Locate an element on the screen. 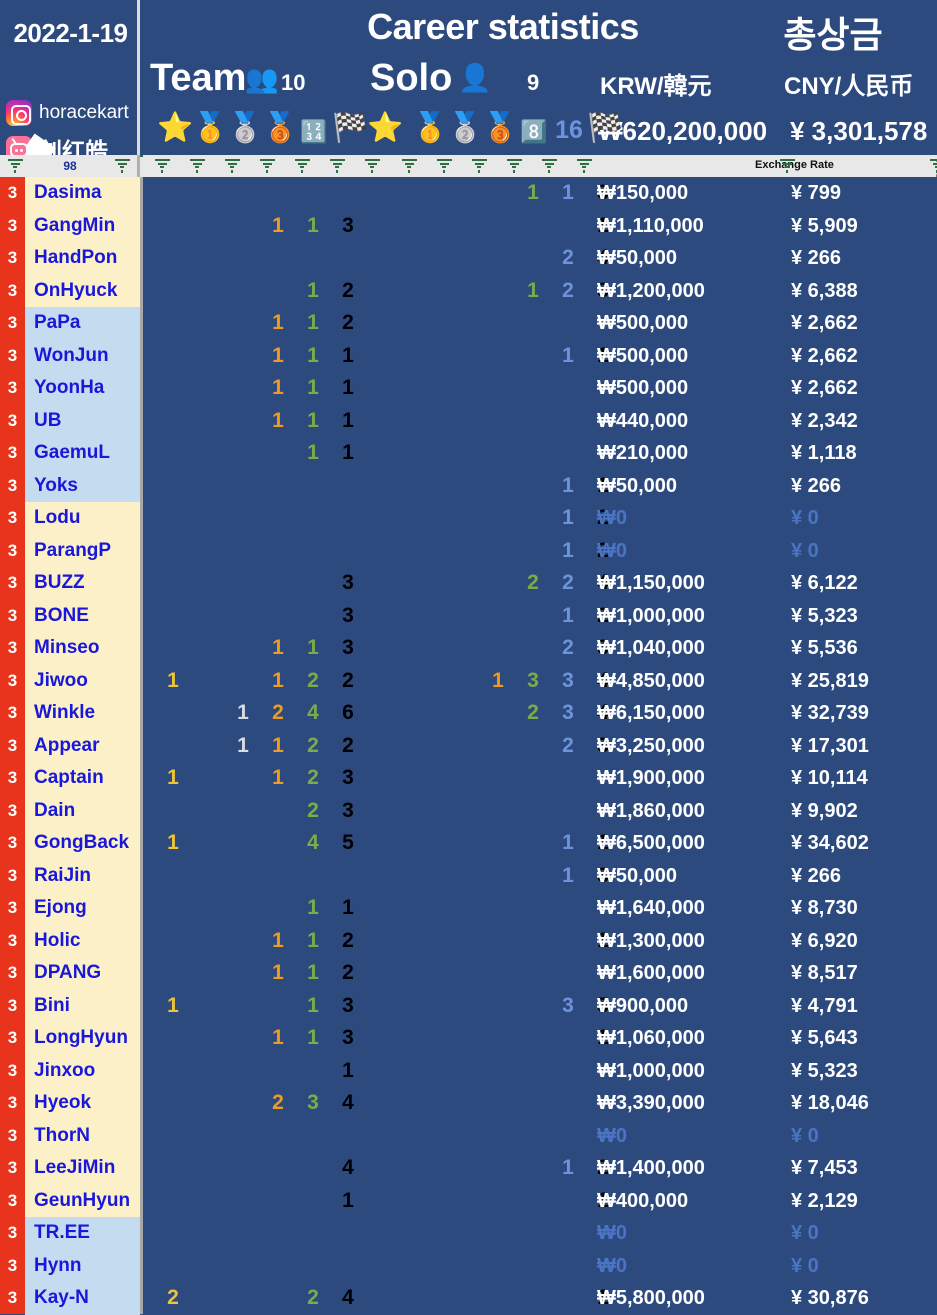  player-name-cell: Hyeok is located at coordinates (82, 1103).